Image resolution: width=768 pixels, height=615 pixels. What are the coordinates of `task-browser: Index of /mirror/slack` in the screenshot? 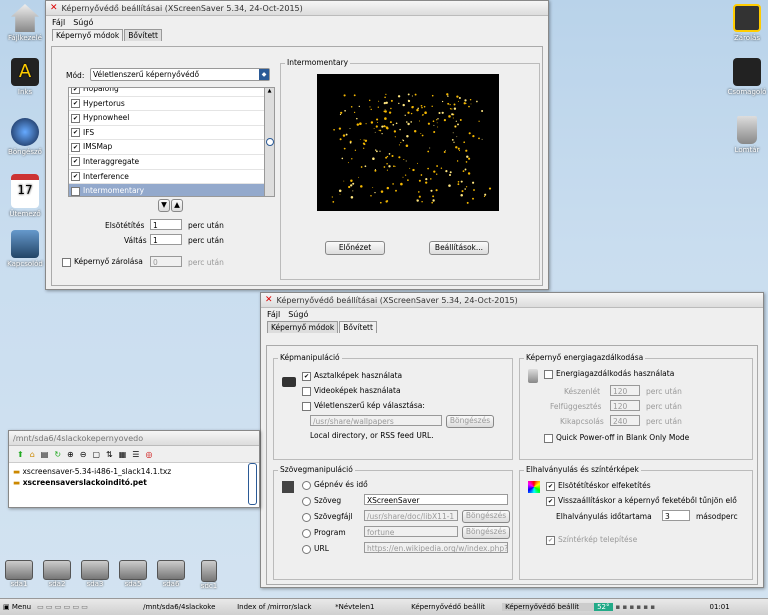 It's located at (283, 607).